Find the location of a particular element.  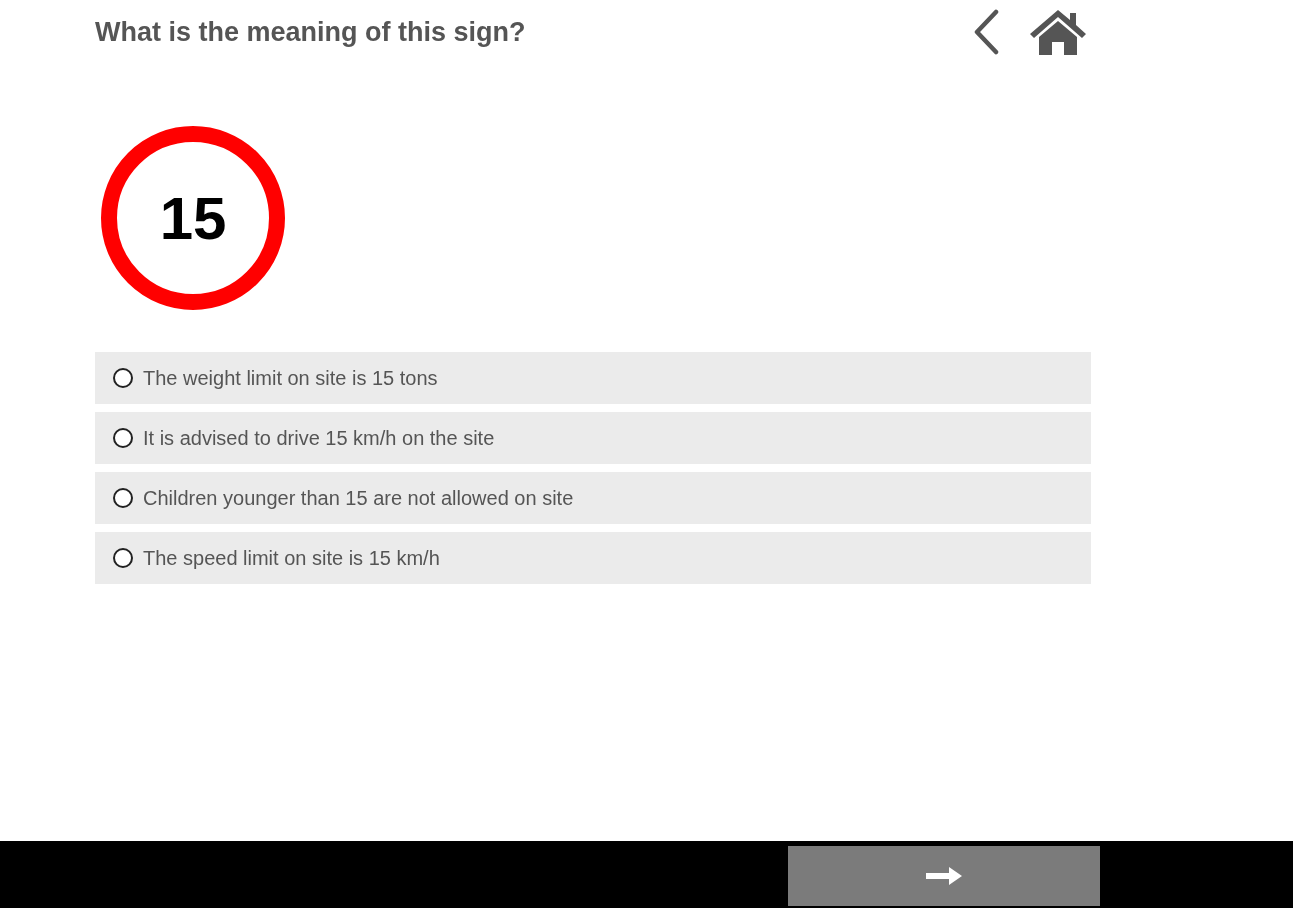

answer-option: Children younger than 15 are not allowed on site is located at coordinates (593, 498).